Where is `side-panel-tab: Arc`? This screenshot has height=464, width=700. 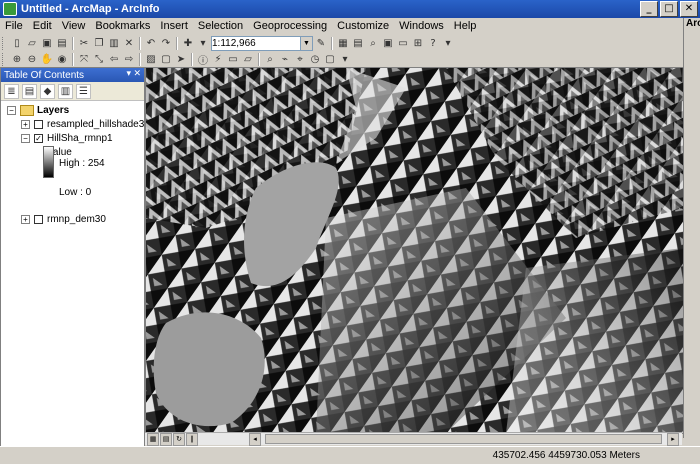
side-panel-tab: Arc is located at coordinates (692, 23).